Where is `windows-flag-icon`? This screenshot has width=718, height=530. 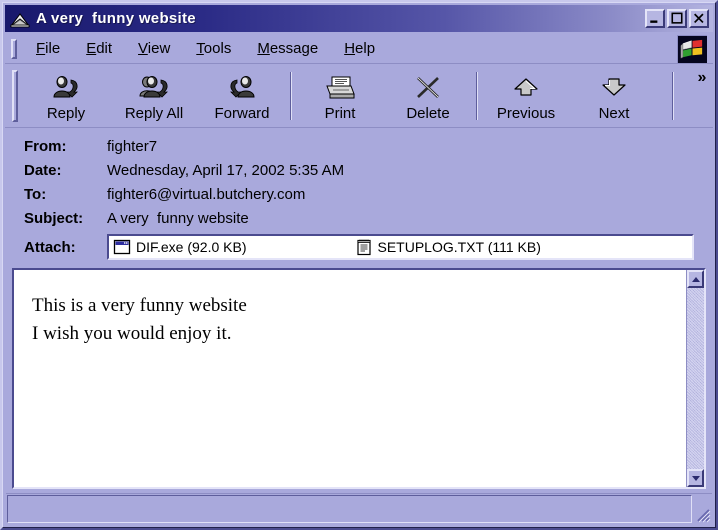 windows-flag-icon is located at coordinates (692, 48).